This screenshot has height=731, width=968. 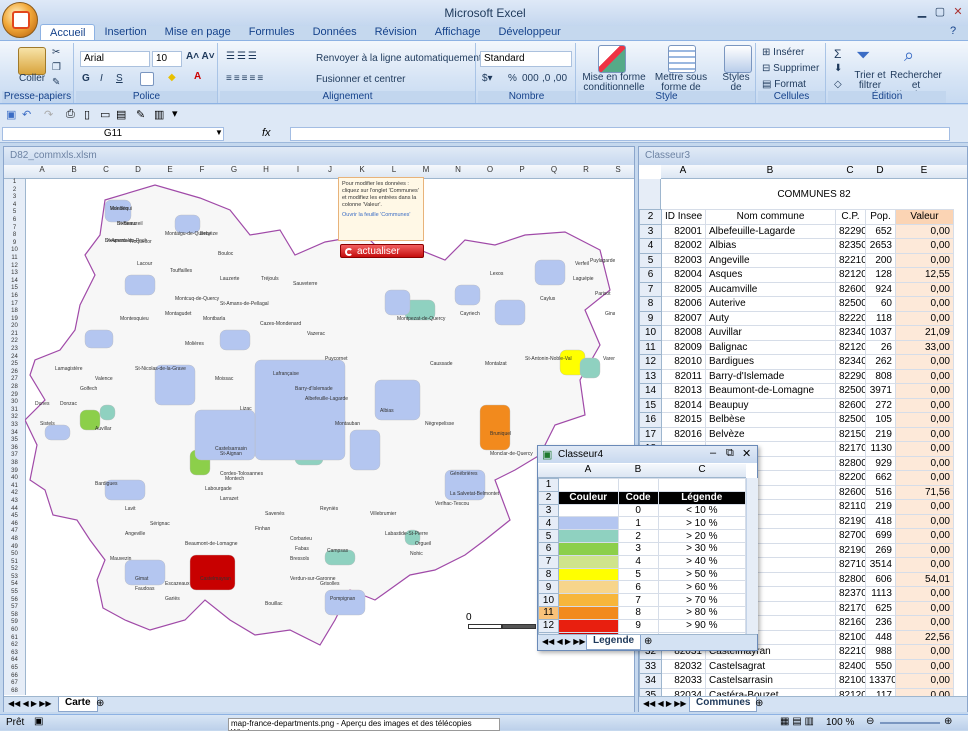 I want to click on legend-label: > 20 %, so click(x=702, y=536).